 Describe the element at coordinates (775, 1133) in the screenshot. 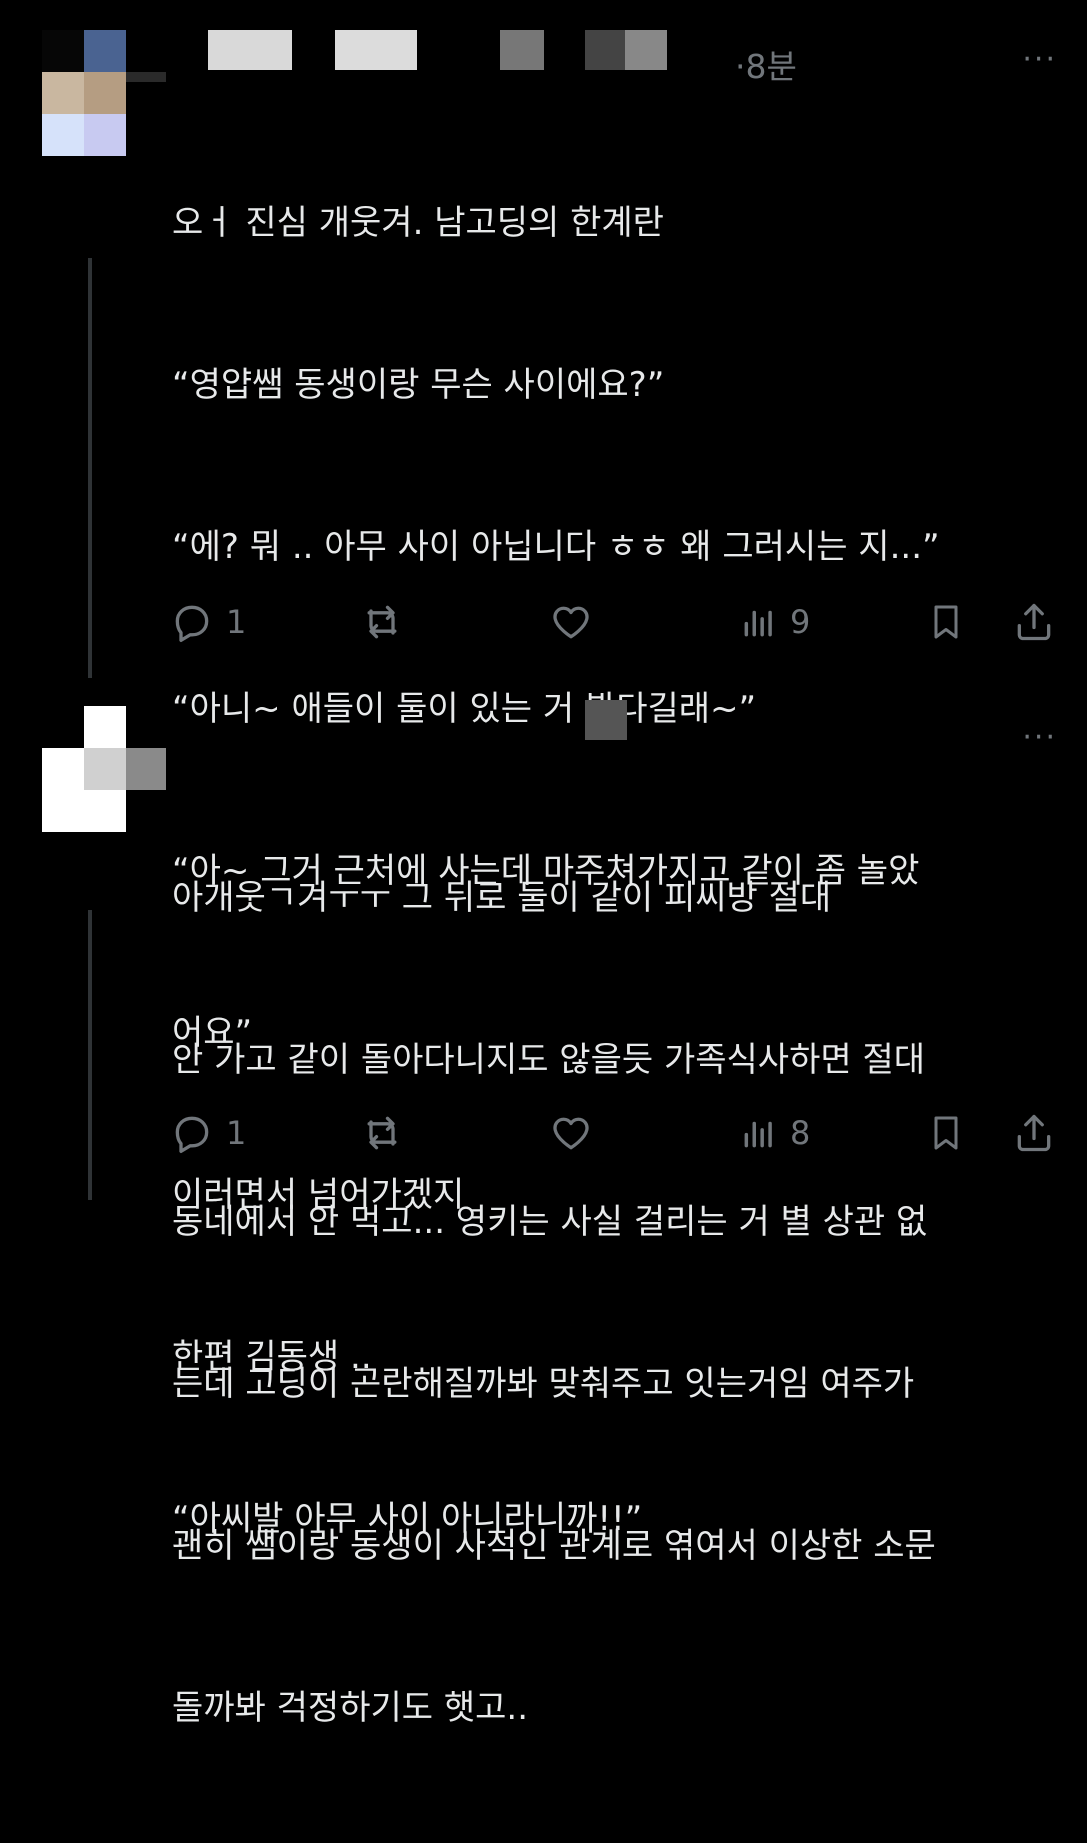

I see `views-button: 8` at that location.